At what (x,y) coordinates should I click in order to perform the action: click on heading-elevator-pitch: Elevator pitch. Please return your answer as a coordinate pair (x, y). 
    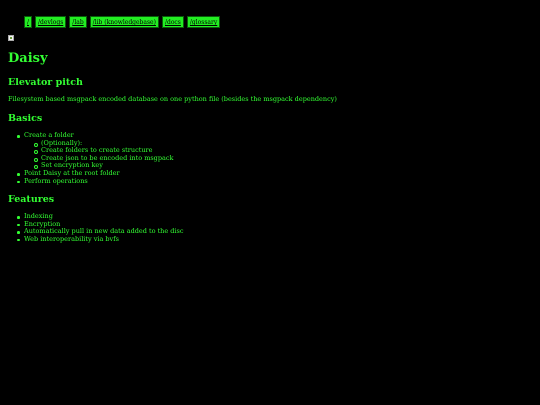
    Looking at the image, I should click on (45, 82).